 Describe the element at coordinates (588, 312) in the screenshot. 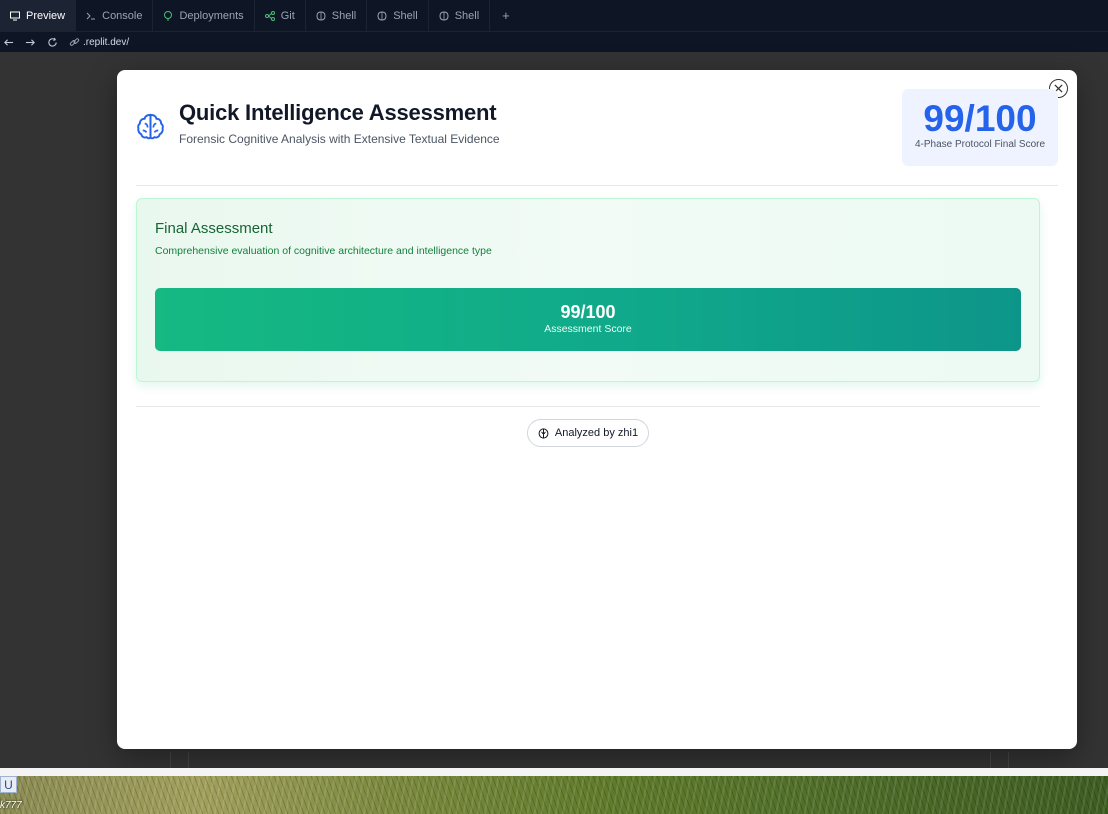

I see `assessment-score-value: 99/100` at that location.